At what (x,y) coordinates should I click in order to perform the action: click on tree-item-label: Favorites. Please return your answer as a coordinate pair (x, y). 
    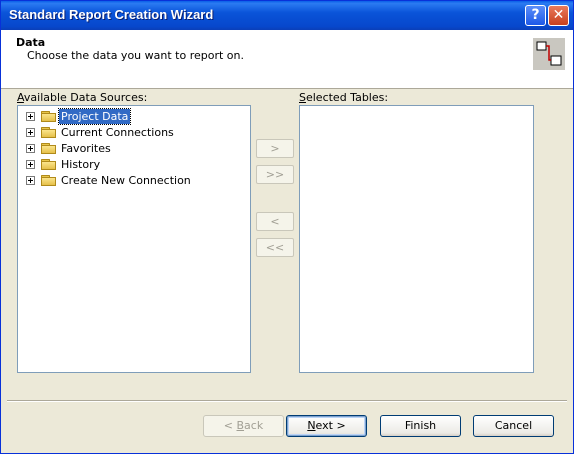
    Looking at the image, I should click on (86, 148).